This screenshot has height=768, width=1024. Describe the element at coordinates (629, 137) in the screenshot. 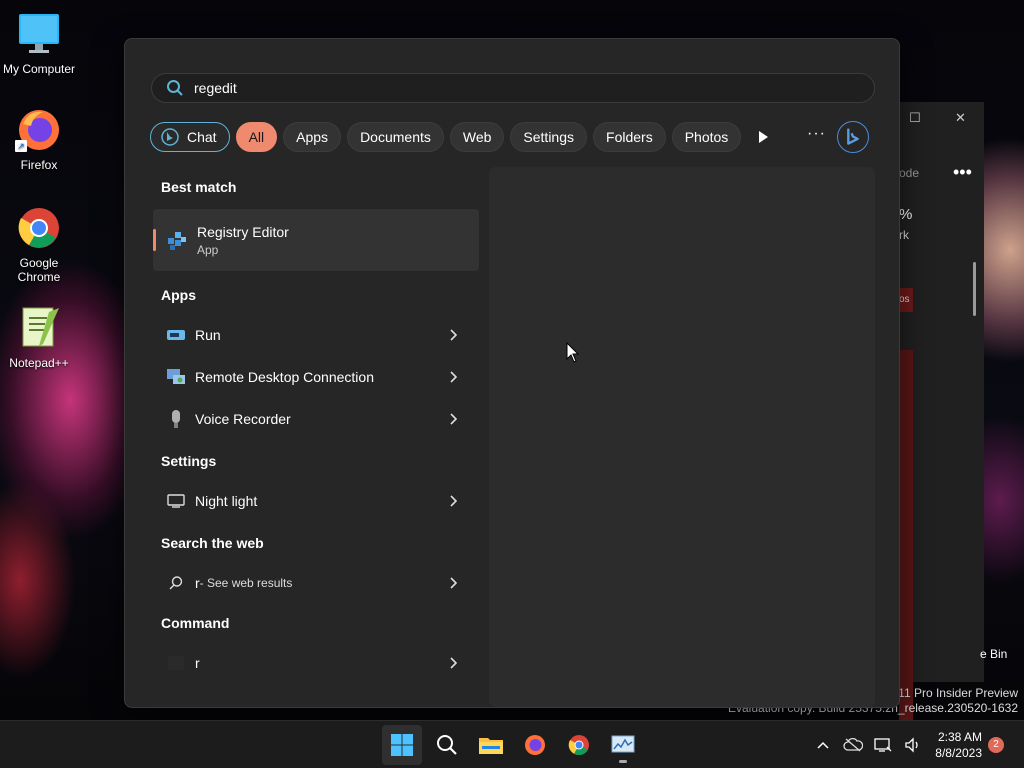

I see `filter-folders: Folders` at that location.